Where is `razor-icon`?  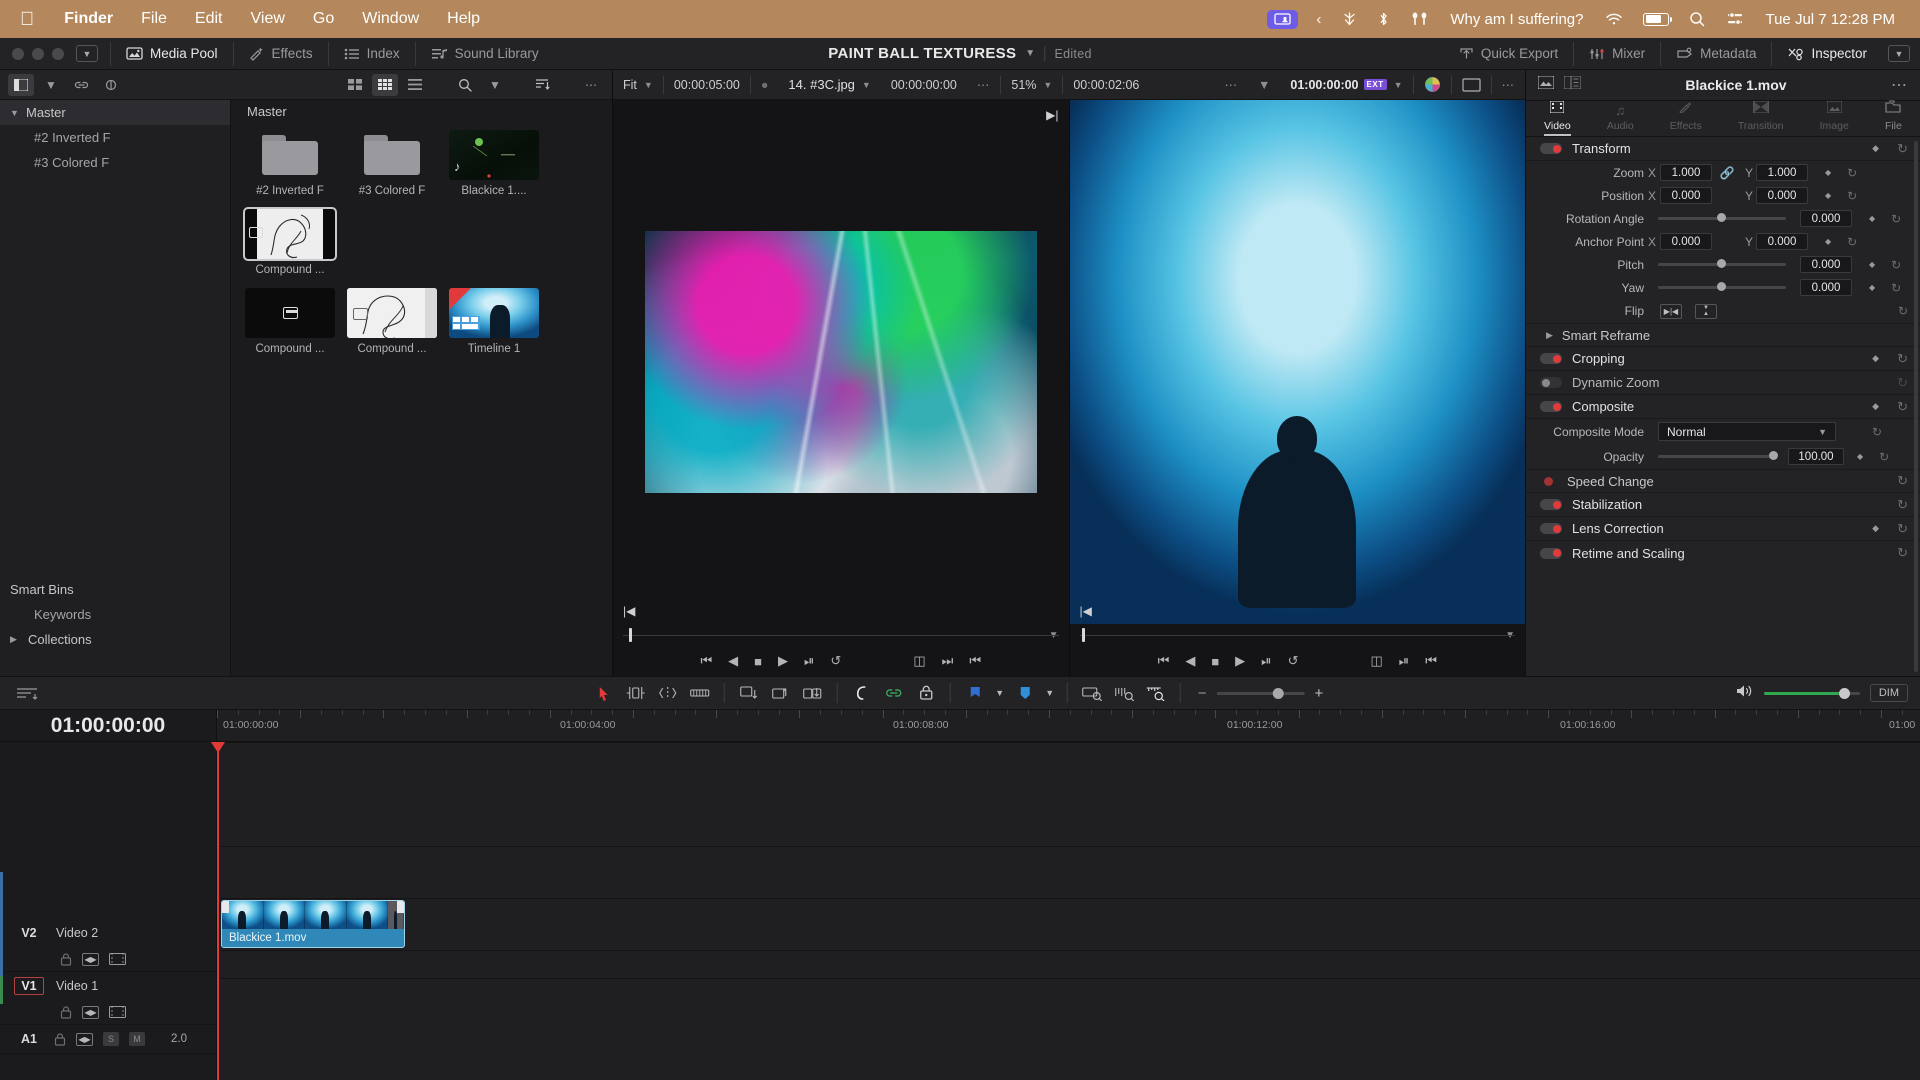
razor-icon is located at coordinates (700, 693).